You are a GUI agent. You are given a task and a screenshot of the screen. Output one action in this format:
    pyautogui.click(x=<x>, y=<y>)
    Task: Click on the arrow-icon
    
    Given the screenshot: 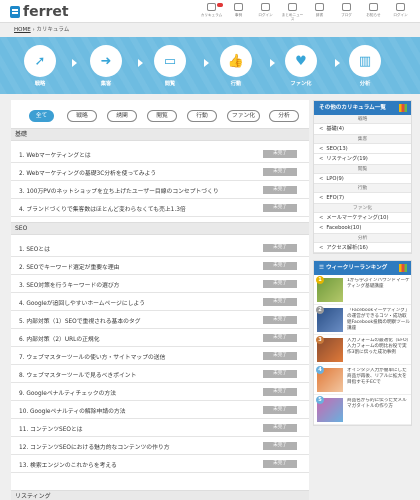 What is the action you would take?
    pyautogui.click(x=206, y=63)
    